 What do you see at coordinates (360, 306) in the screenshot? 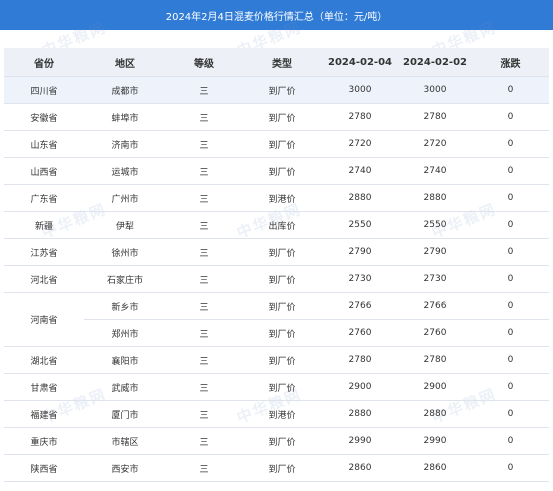
I see `cell-price-current: 2766` at bounding box center [360, 306].